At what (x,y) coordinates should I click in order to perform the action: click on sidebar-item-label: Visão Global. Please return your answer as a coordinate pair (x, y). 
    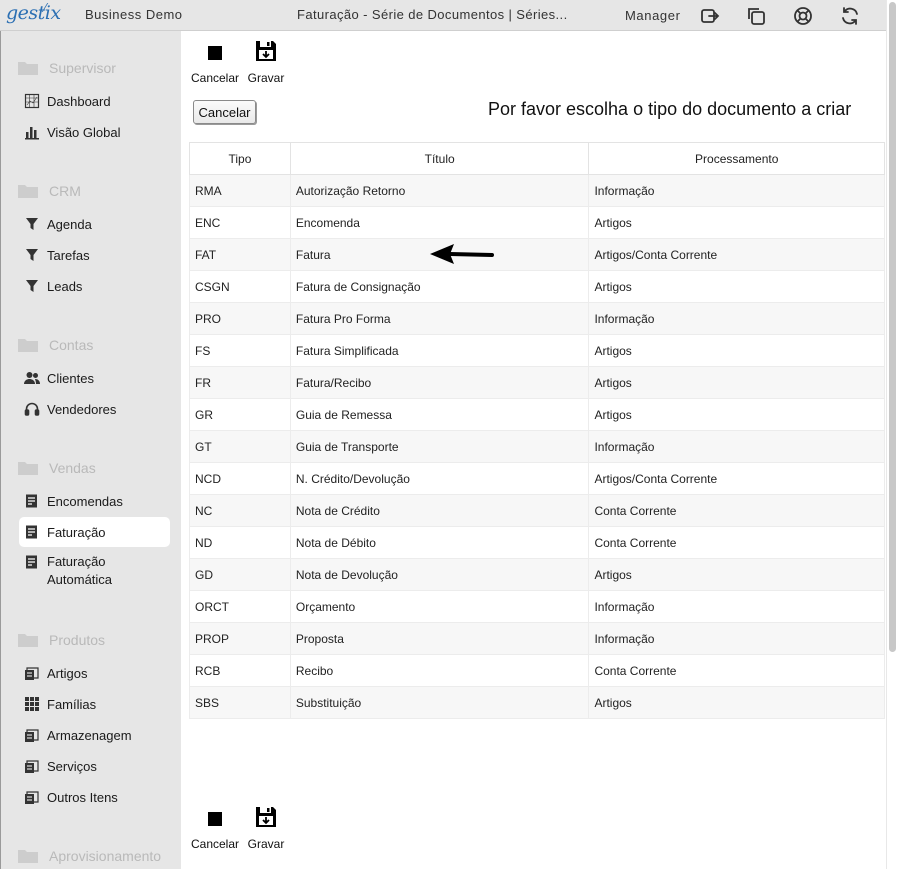
    Looking at the image, I should click on (84, 132).